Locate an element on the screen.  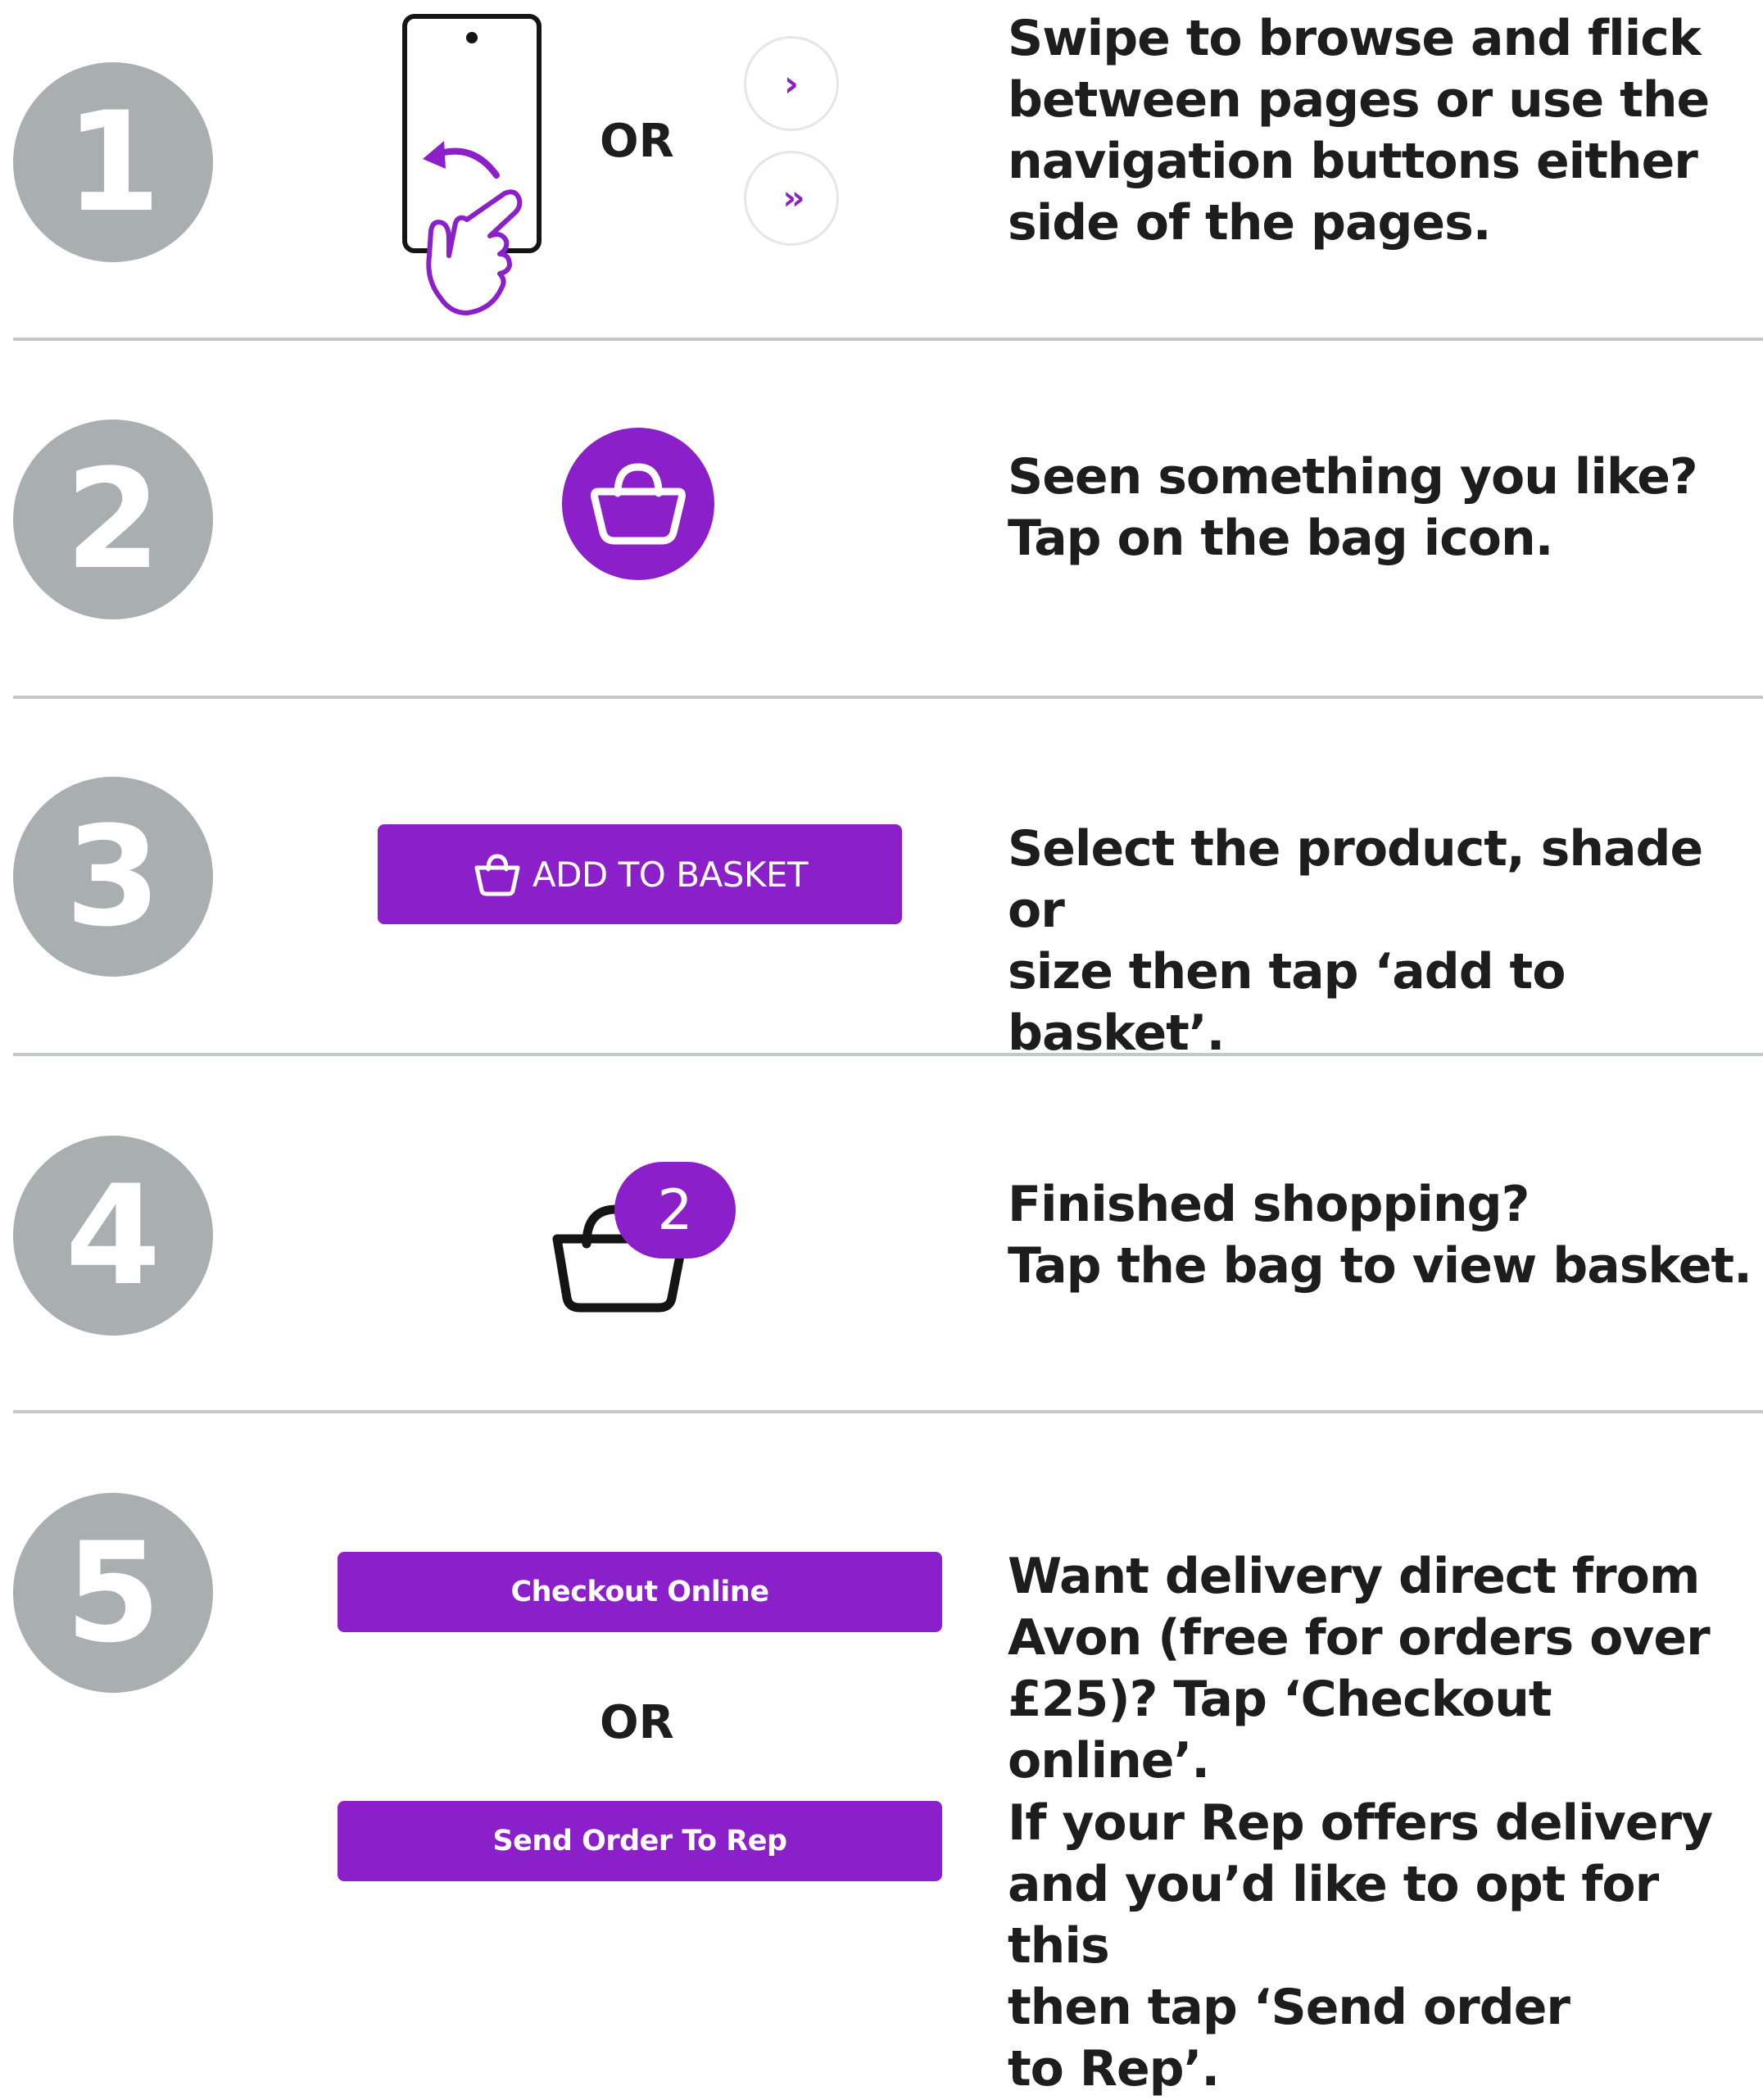
checkout-online-button: Checkout Online is located at coordinates (640, 1592).